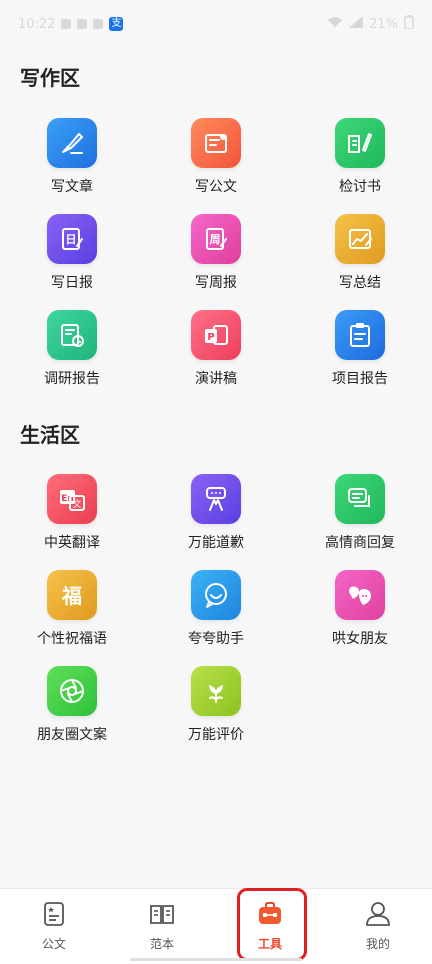 The image size is (432, 964). I want to click on tool-label: 中英翻译, so click(72, 543).